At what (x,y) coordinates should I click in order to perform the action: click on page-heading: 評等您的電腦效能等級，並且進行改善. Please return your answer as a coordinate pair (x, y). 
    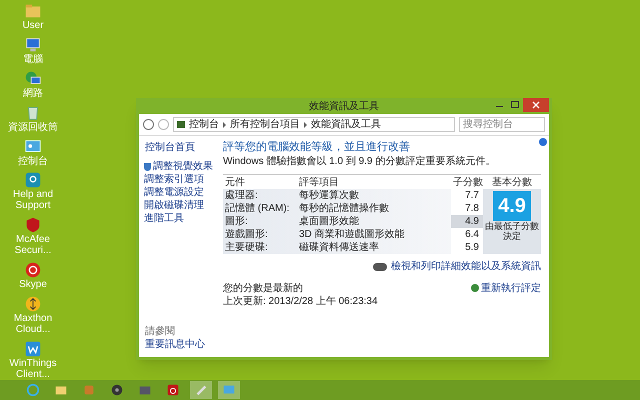
    Looking at the image, I should click on (317, 147).